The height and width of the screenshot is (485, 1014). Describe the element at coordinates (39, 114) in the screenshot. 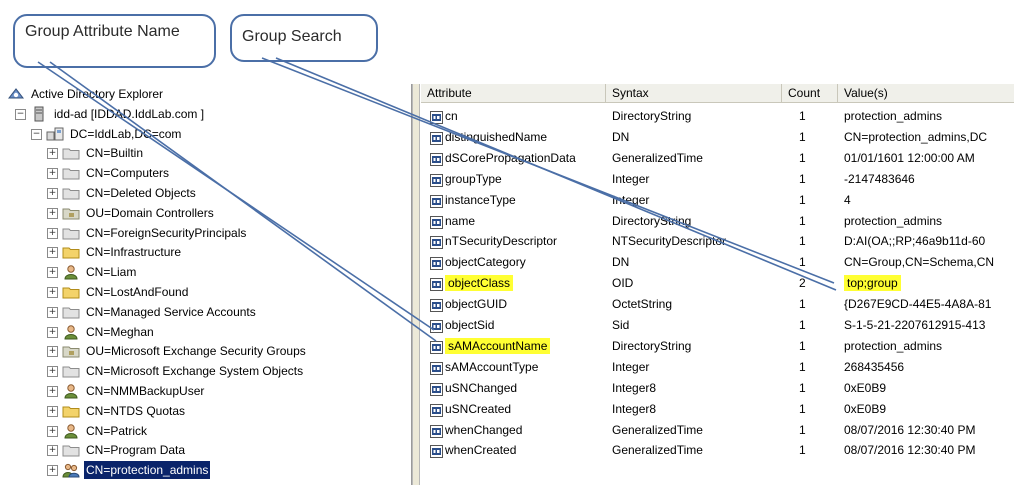

I see `server-icon` at that location.